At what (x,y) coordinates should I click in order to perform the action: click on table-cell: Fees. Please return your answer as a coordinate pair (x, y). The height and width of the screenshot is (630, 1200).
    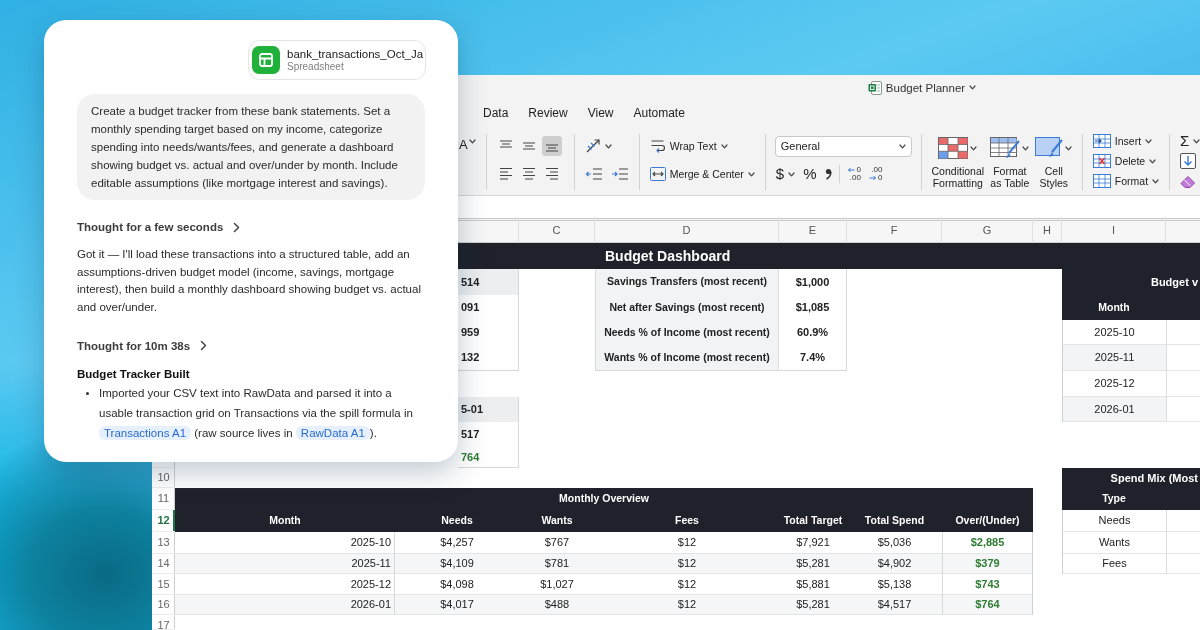
    Looking at the image, I should click on (1114, 564).